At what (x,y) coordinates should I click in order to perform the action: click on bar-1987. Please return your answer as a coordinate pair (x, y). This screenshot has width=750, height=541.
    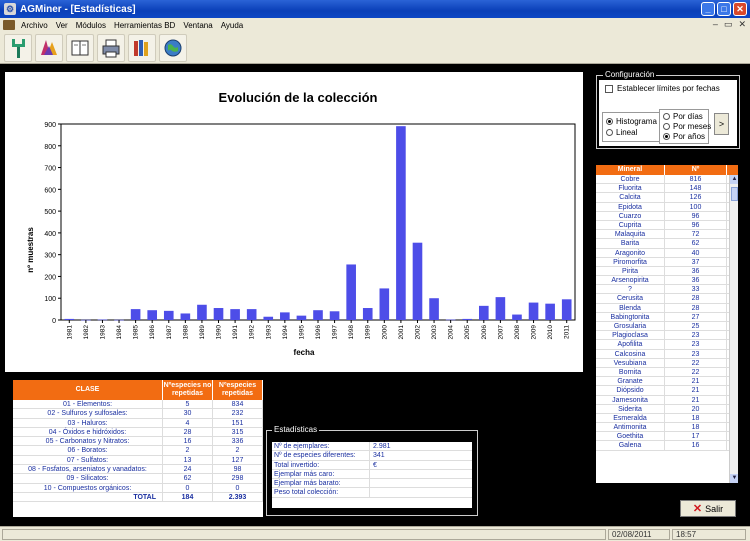
    Looking at the image, I should click on (168, 315).